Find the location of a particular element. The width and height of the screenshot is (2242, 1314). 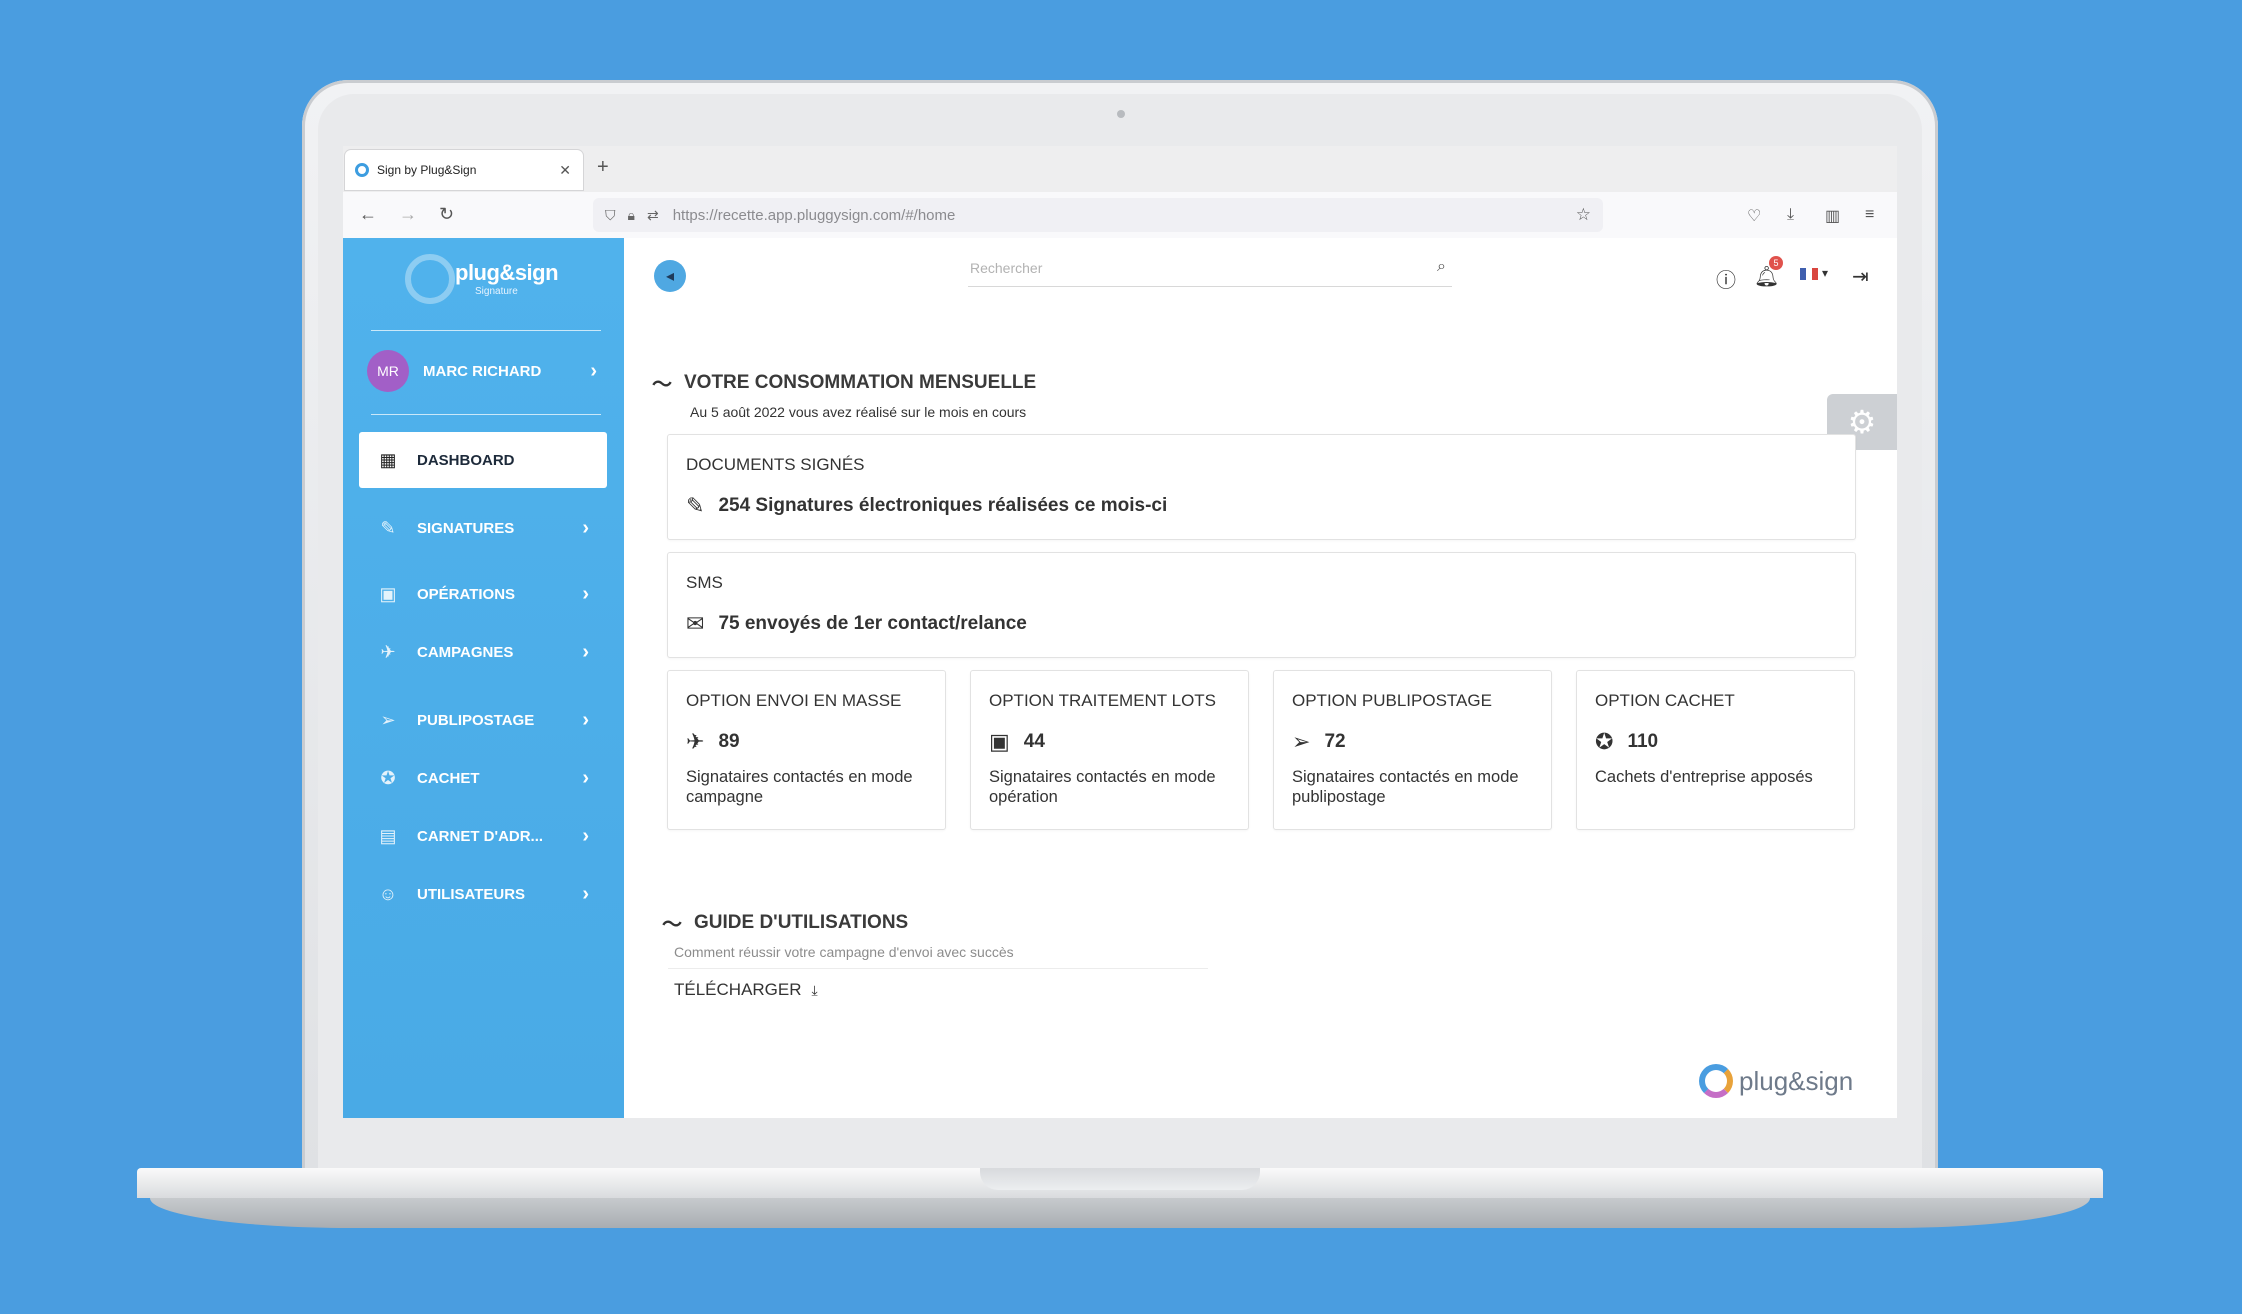

sidebar-item-signatures: ✎ SIGNATURES › is located at coordinates (483, 528).